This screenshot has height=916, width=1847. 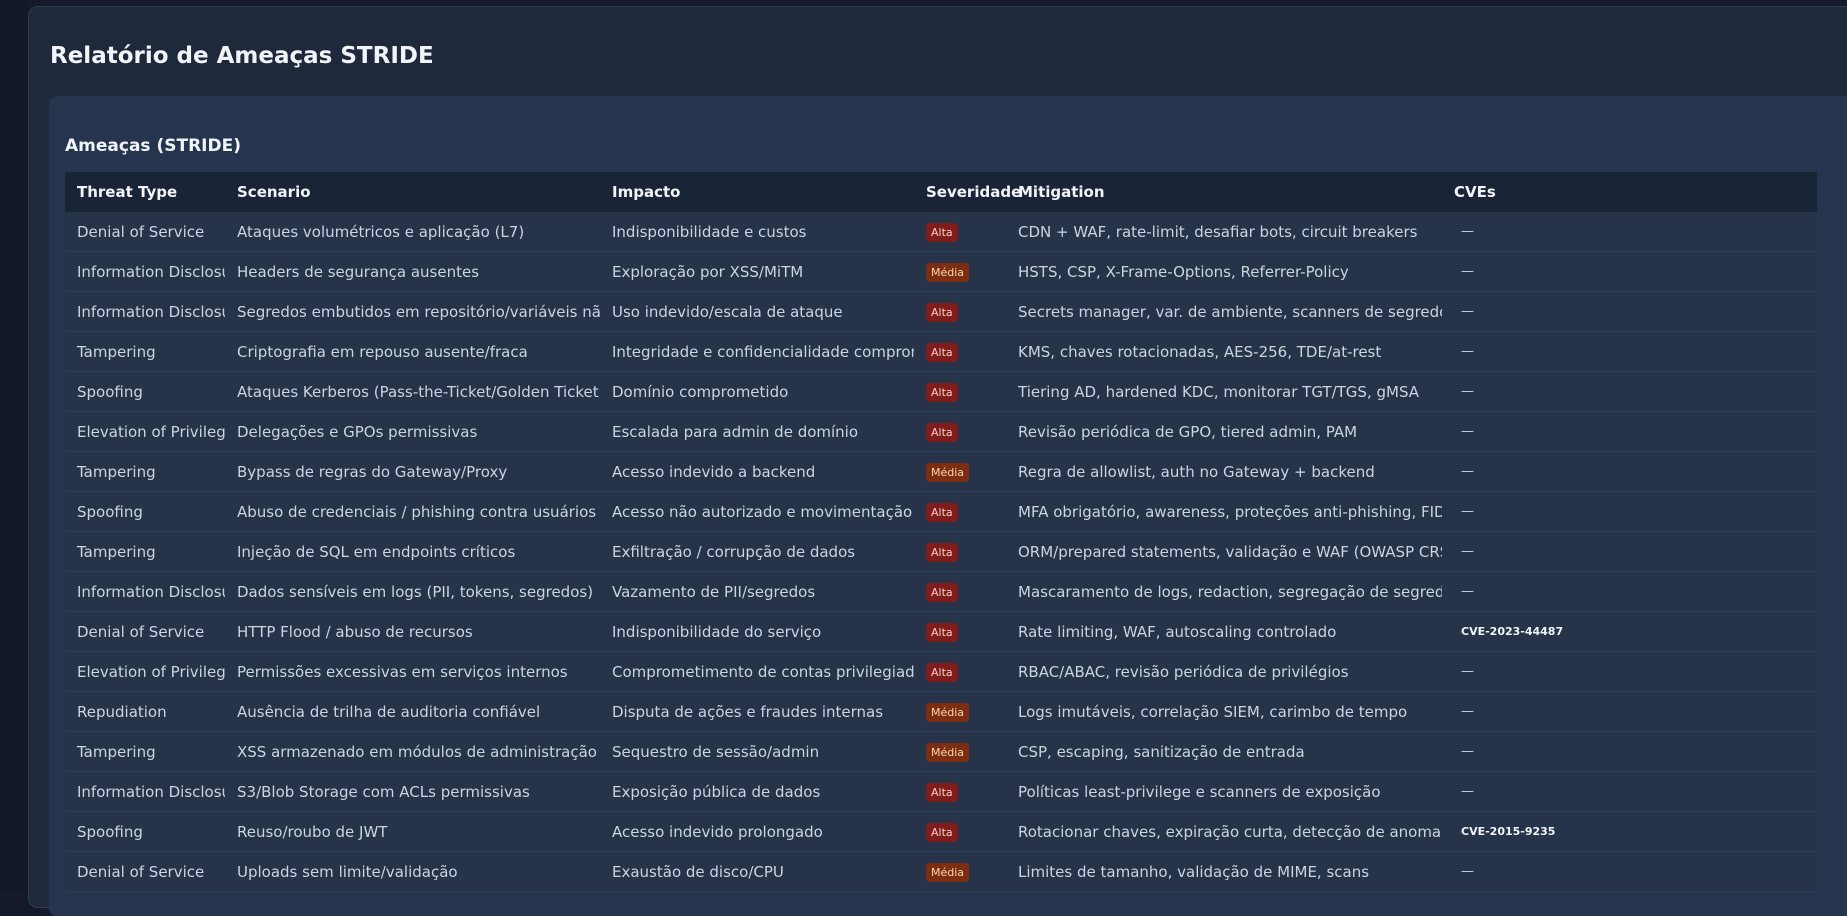 What do you see at coordinates (1508, 831) in the screenshot?
I see `cve-id: CVE-2015-9235` at bounding box center [1508, 831].